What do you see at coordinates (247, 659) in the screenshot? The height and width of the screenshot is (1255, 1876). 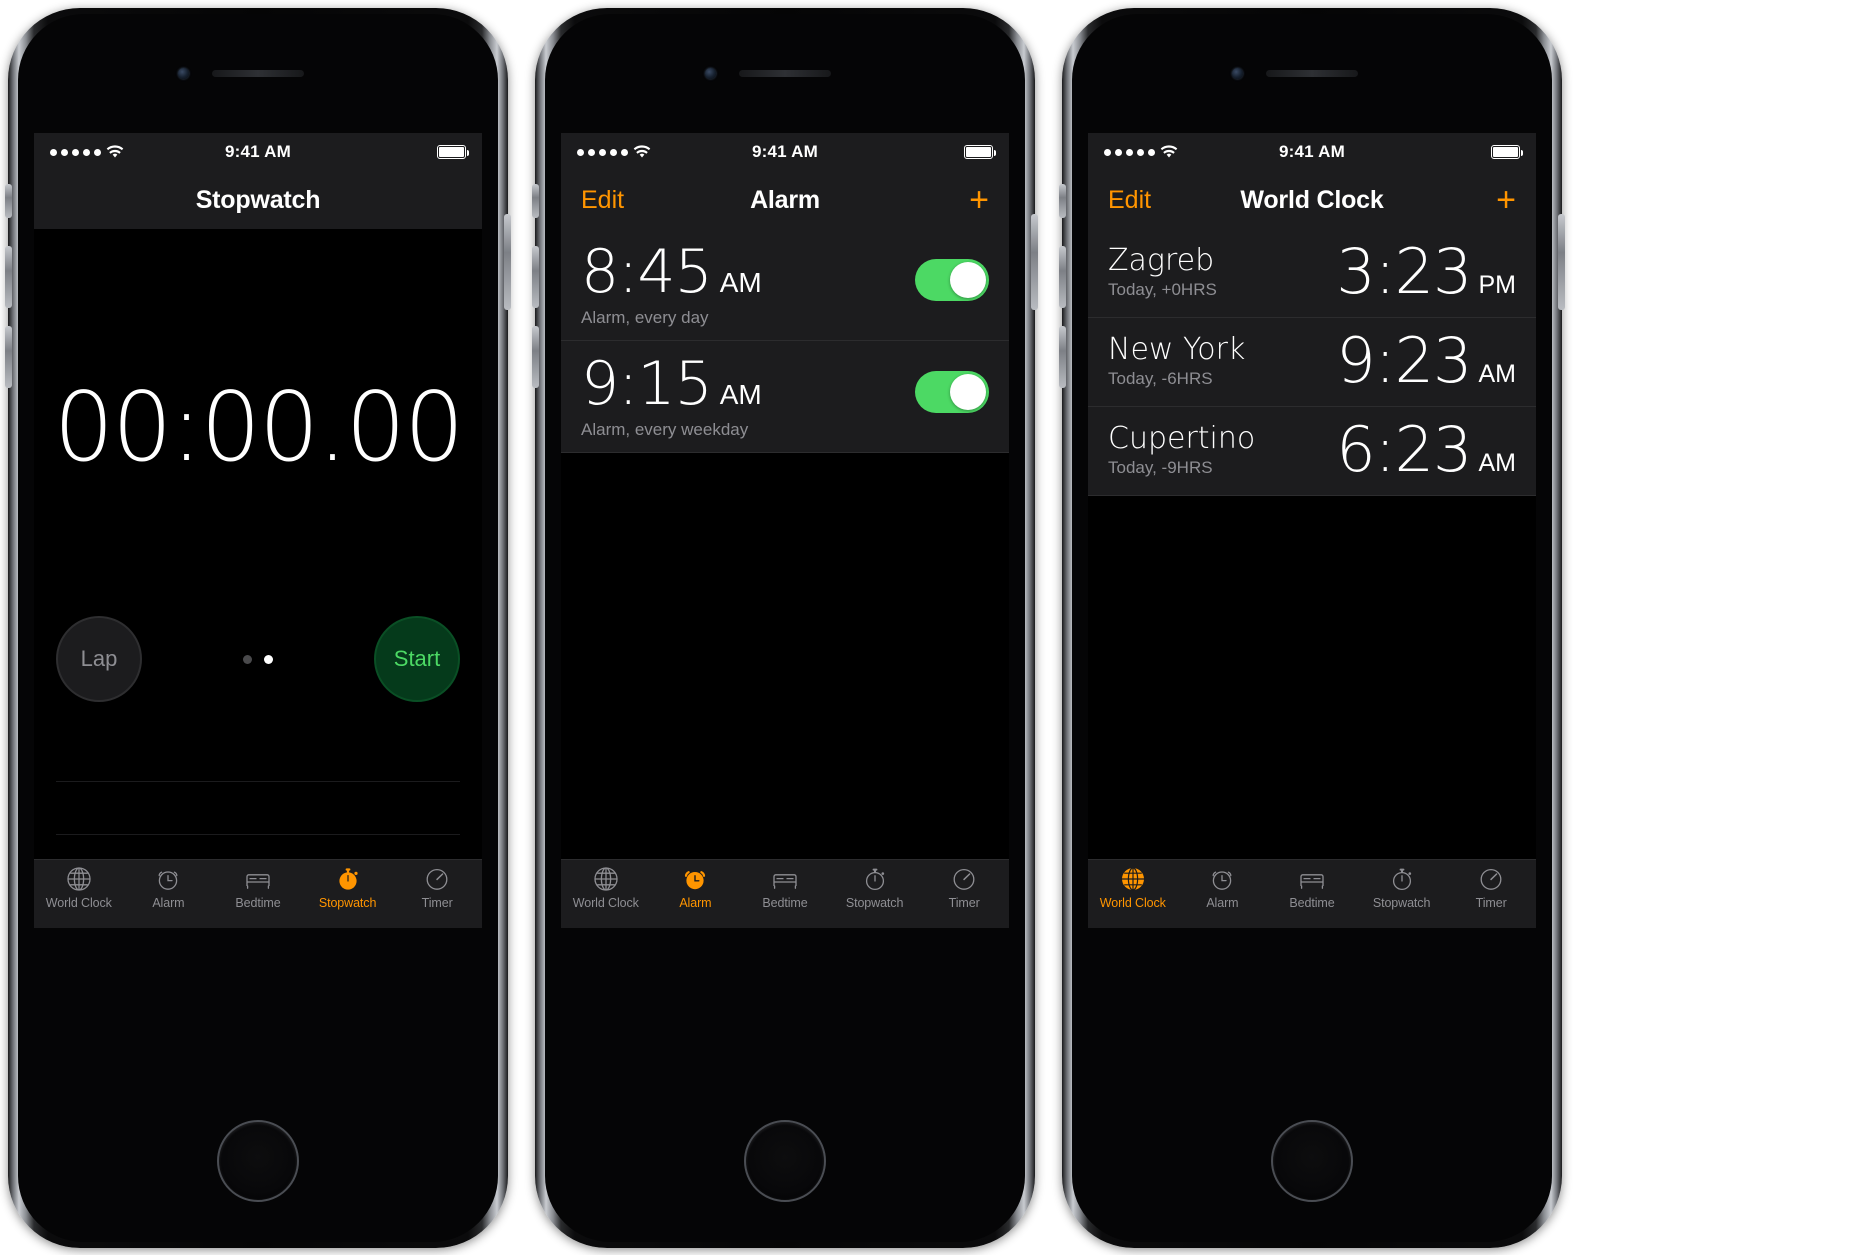 I see `page-dot` at bounding box center [247, 659].